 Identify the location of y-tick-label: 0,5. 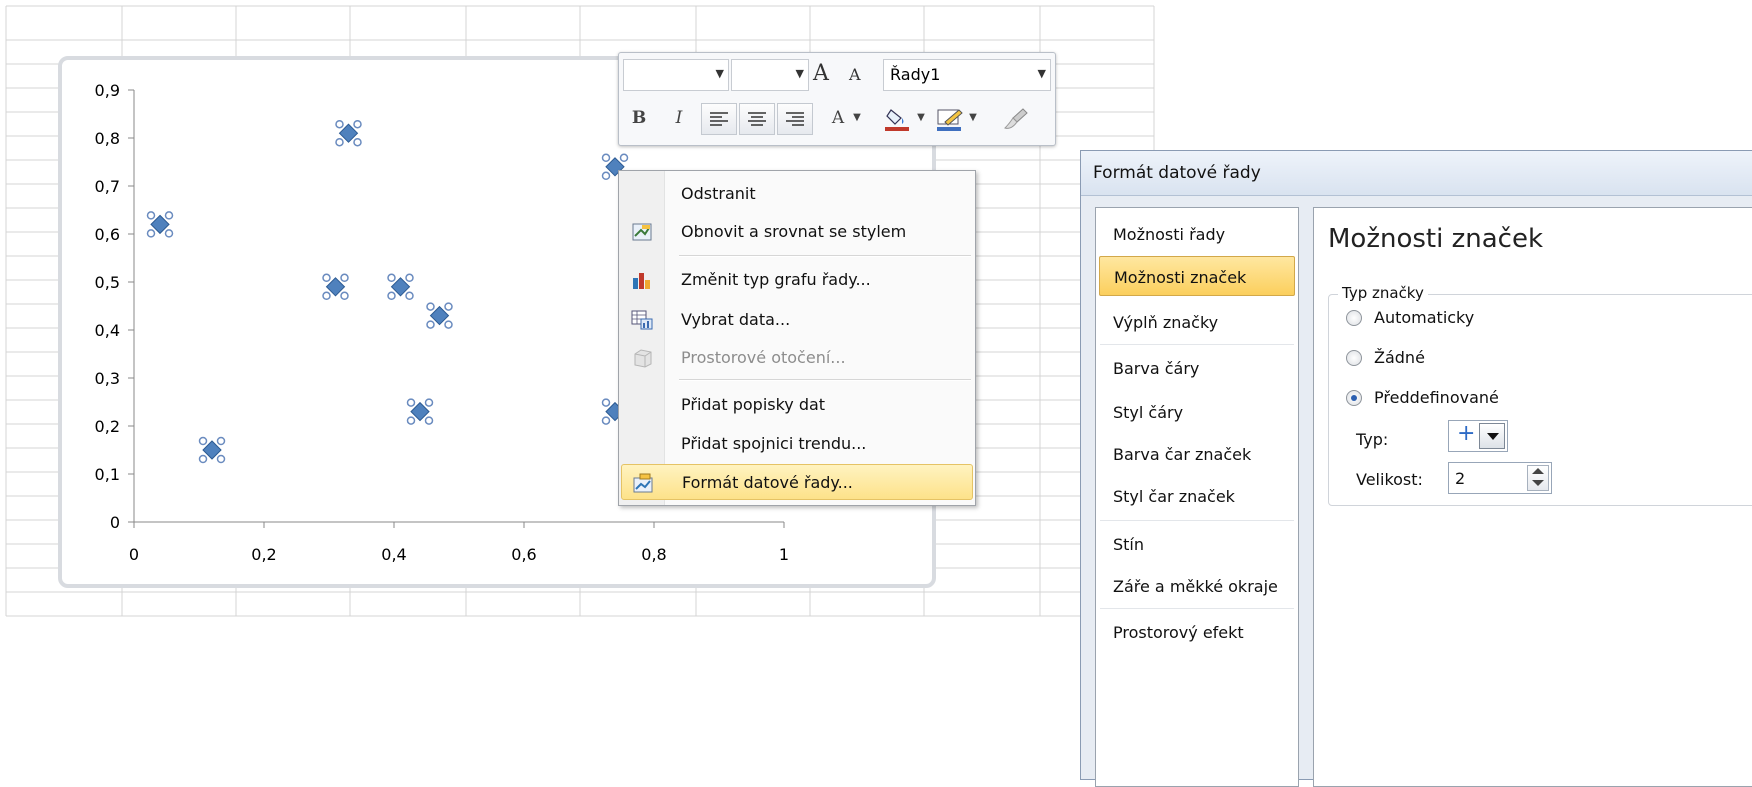
(107, 282).